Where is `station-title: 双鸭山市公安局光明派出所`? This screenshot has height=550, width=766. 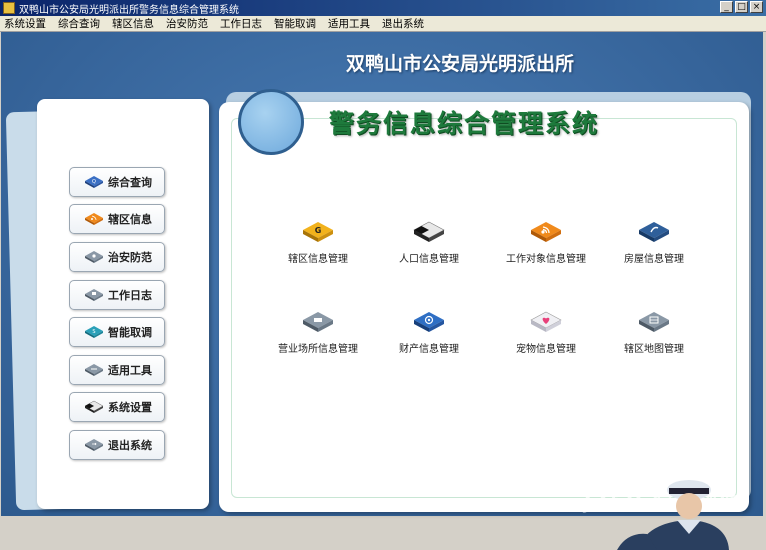 station-title: 双鸭山市公安局光明派出所 is located at coordinates (460, 64).